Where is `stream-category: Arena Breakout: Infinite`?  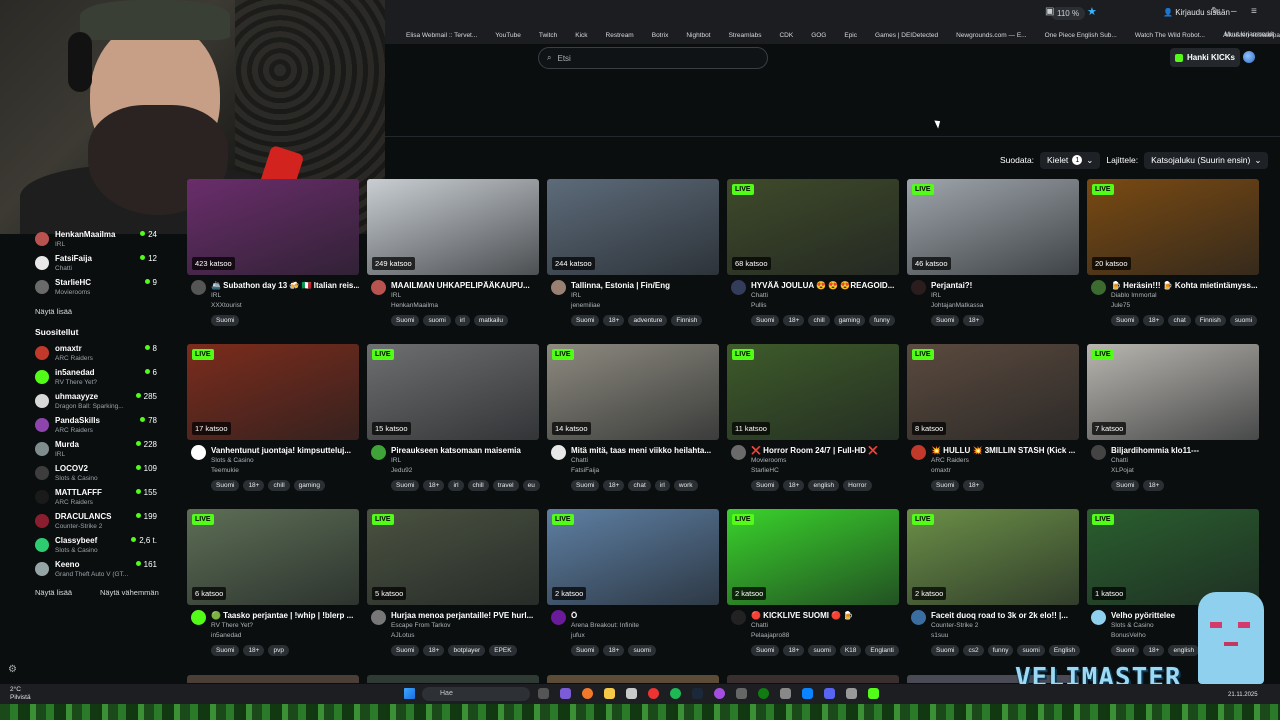
stream-category: Arena Breakout: Infinite is located at coordinates (605, 625).